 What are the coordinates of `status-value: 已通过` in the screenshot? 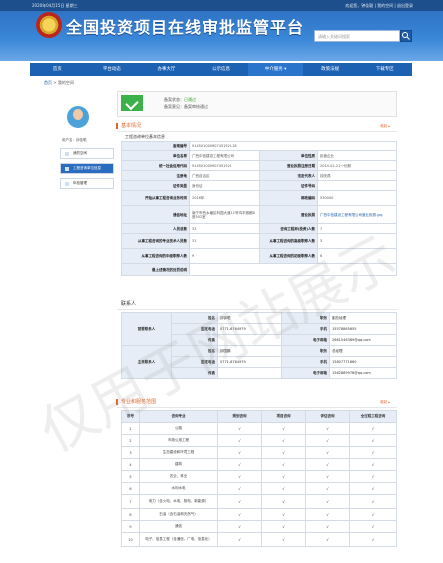 It's located at (190, 99).